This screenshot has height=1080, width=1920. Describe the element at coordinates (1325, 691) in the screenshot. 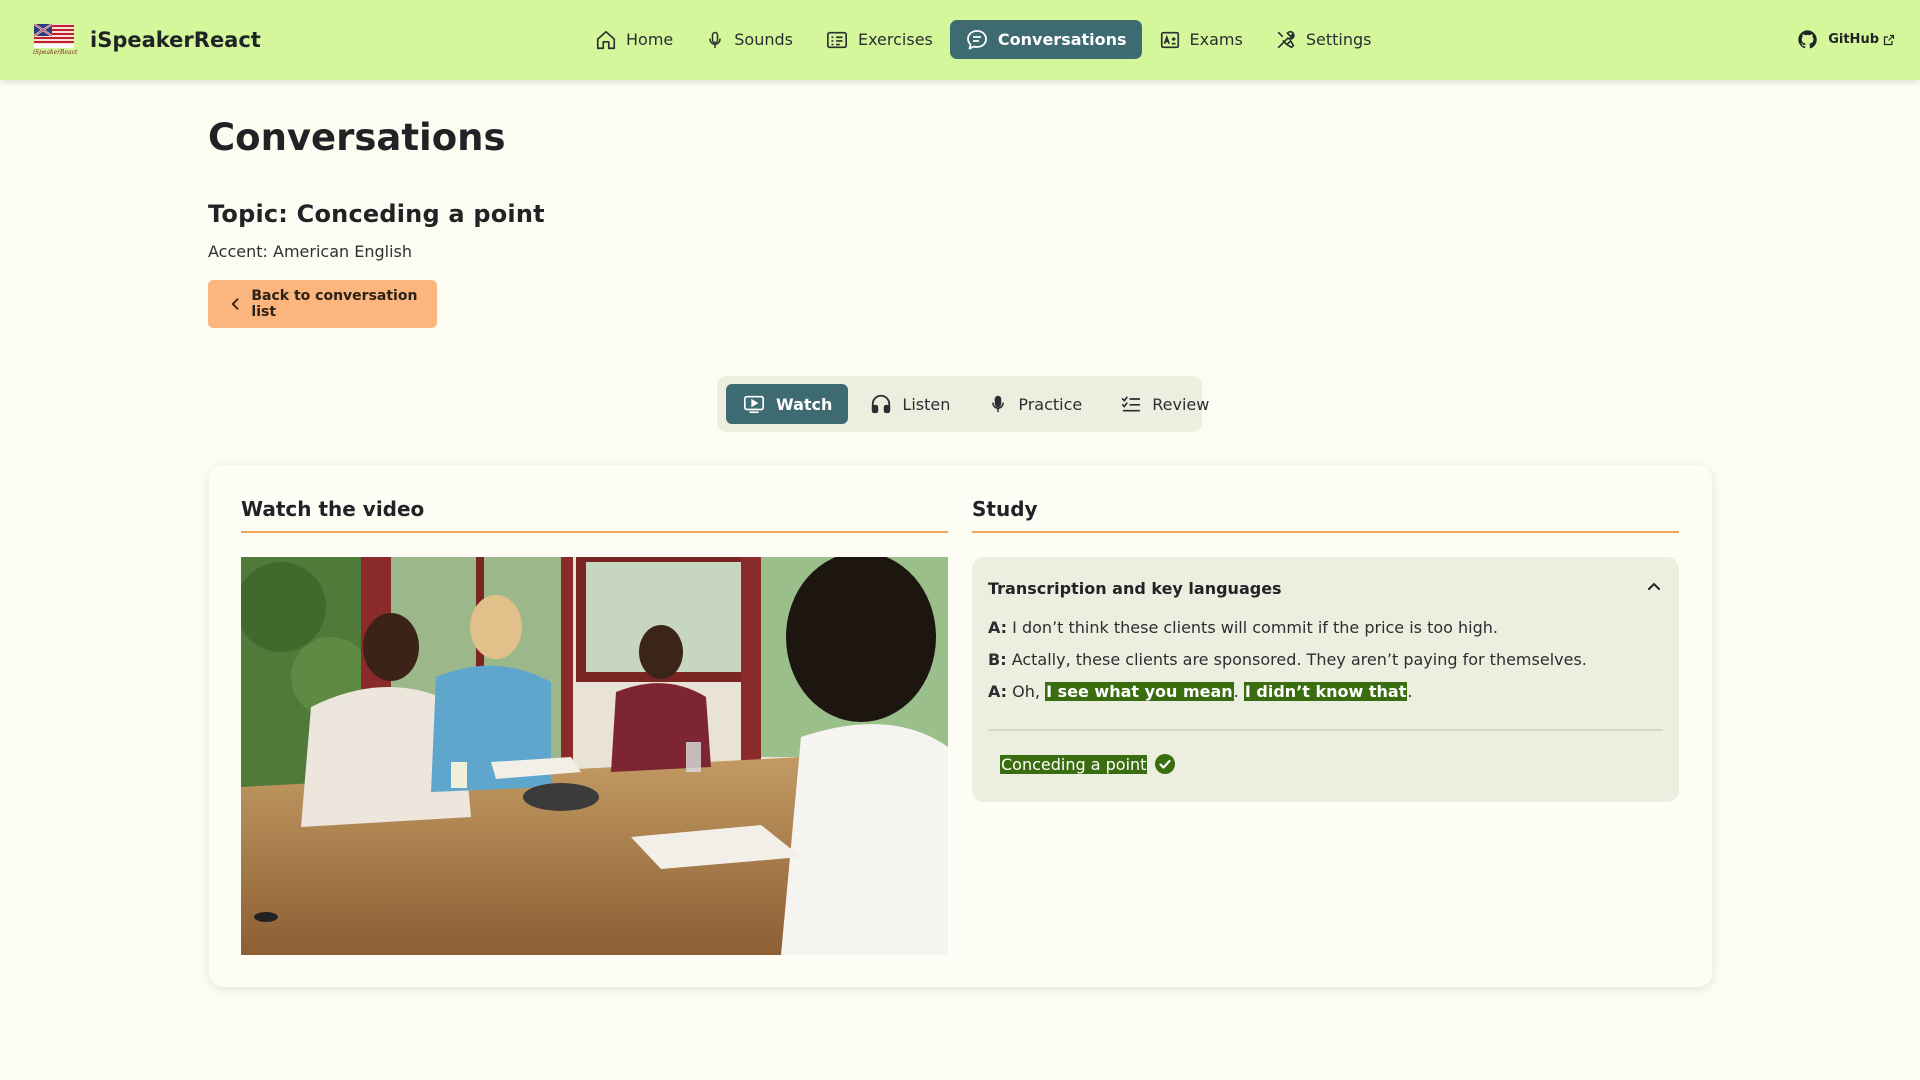

I see `key-phrase-highlight: I didn’t know that` at that location.